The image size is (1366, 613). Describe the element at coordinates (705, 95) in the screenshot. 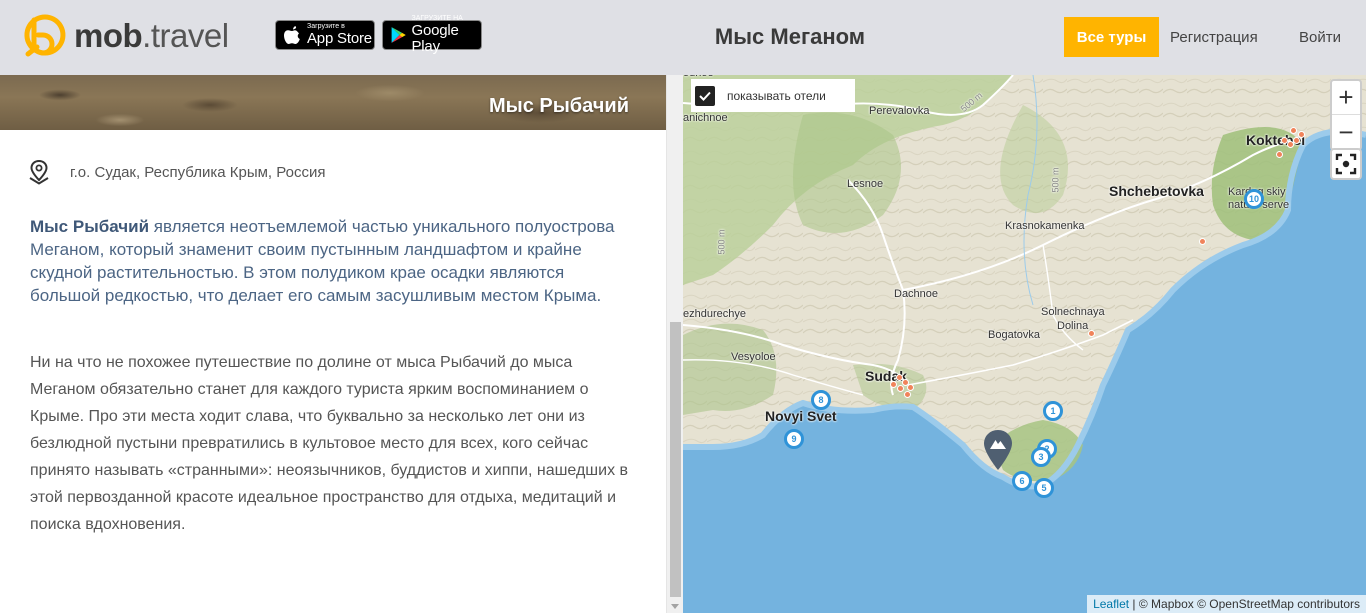

I see `checkbox-checked-icon` at that location.